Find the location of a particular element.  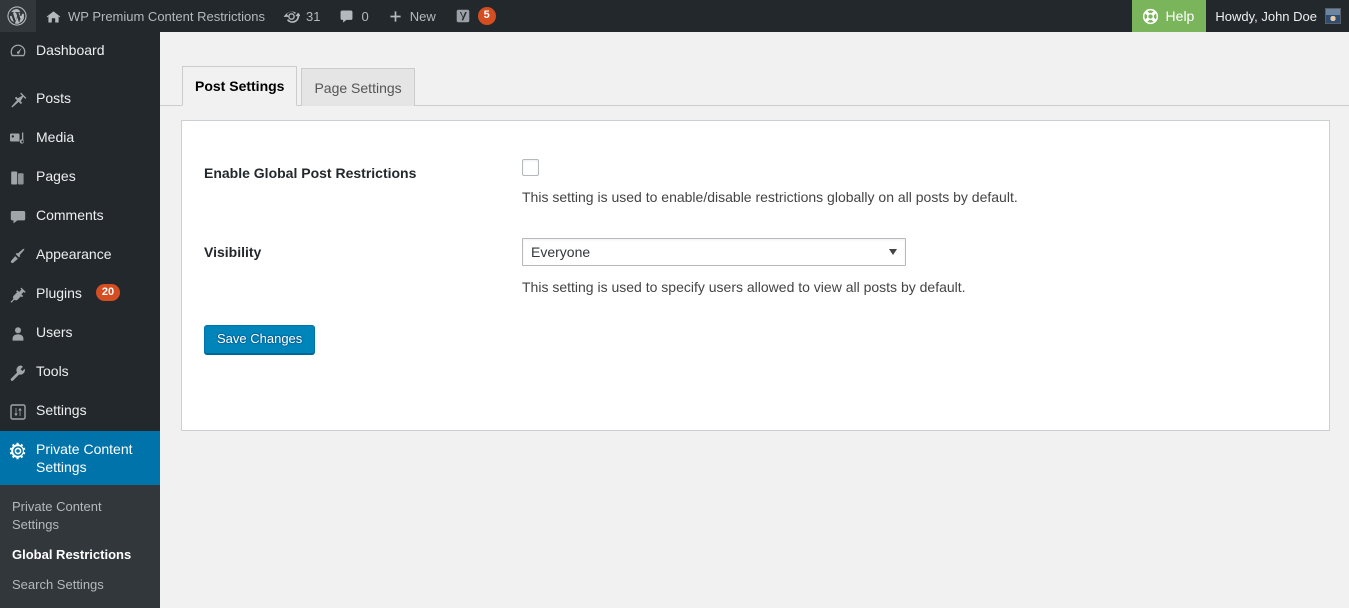

help-button: Help is located at coordinates (1169, 16).